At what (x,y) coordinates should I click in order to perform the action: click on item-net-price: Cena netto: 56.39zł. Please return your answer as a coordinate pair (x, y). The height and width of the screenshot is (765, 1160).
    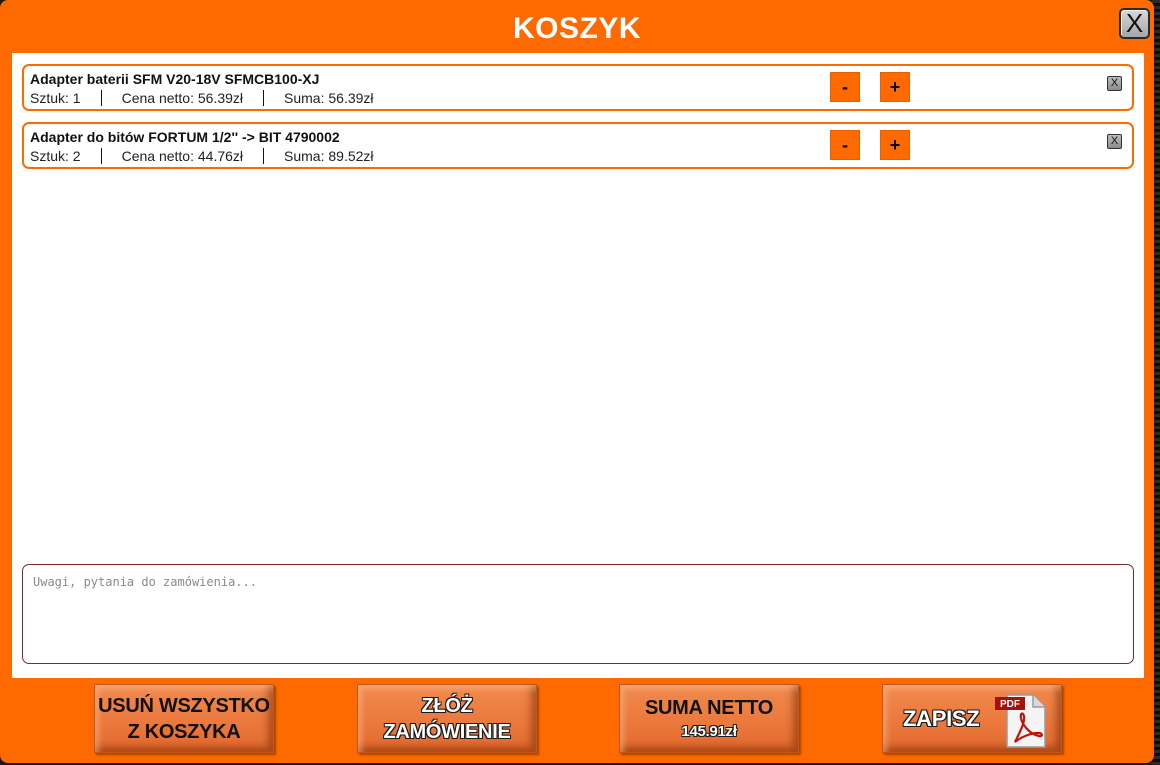
    Looking at the image, I should click on (181, 98).